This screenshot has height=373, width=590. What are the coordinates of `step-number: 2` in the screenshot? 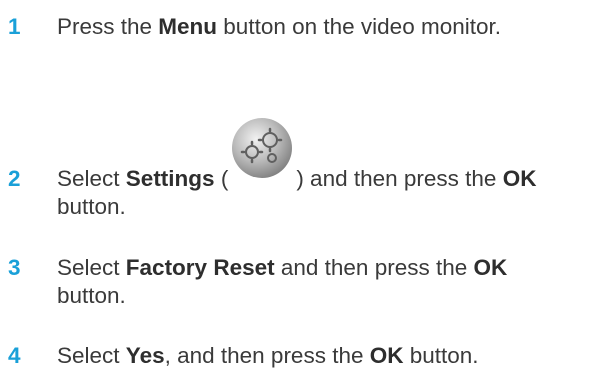 It's located at (14, 178).